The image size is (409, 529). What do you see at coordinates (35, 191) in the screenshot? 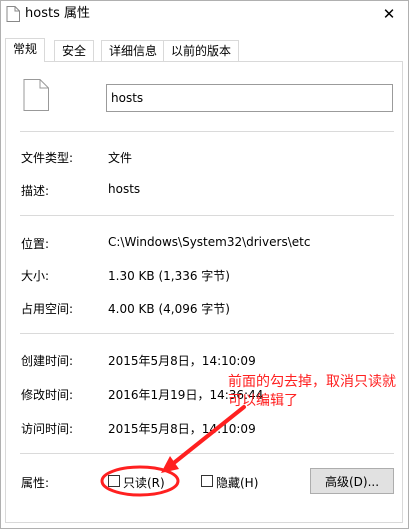
I see `description-label: 描述:` at bounding box center [35, 191].